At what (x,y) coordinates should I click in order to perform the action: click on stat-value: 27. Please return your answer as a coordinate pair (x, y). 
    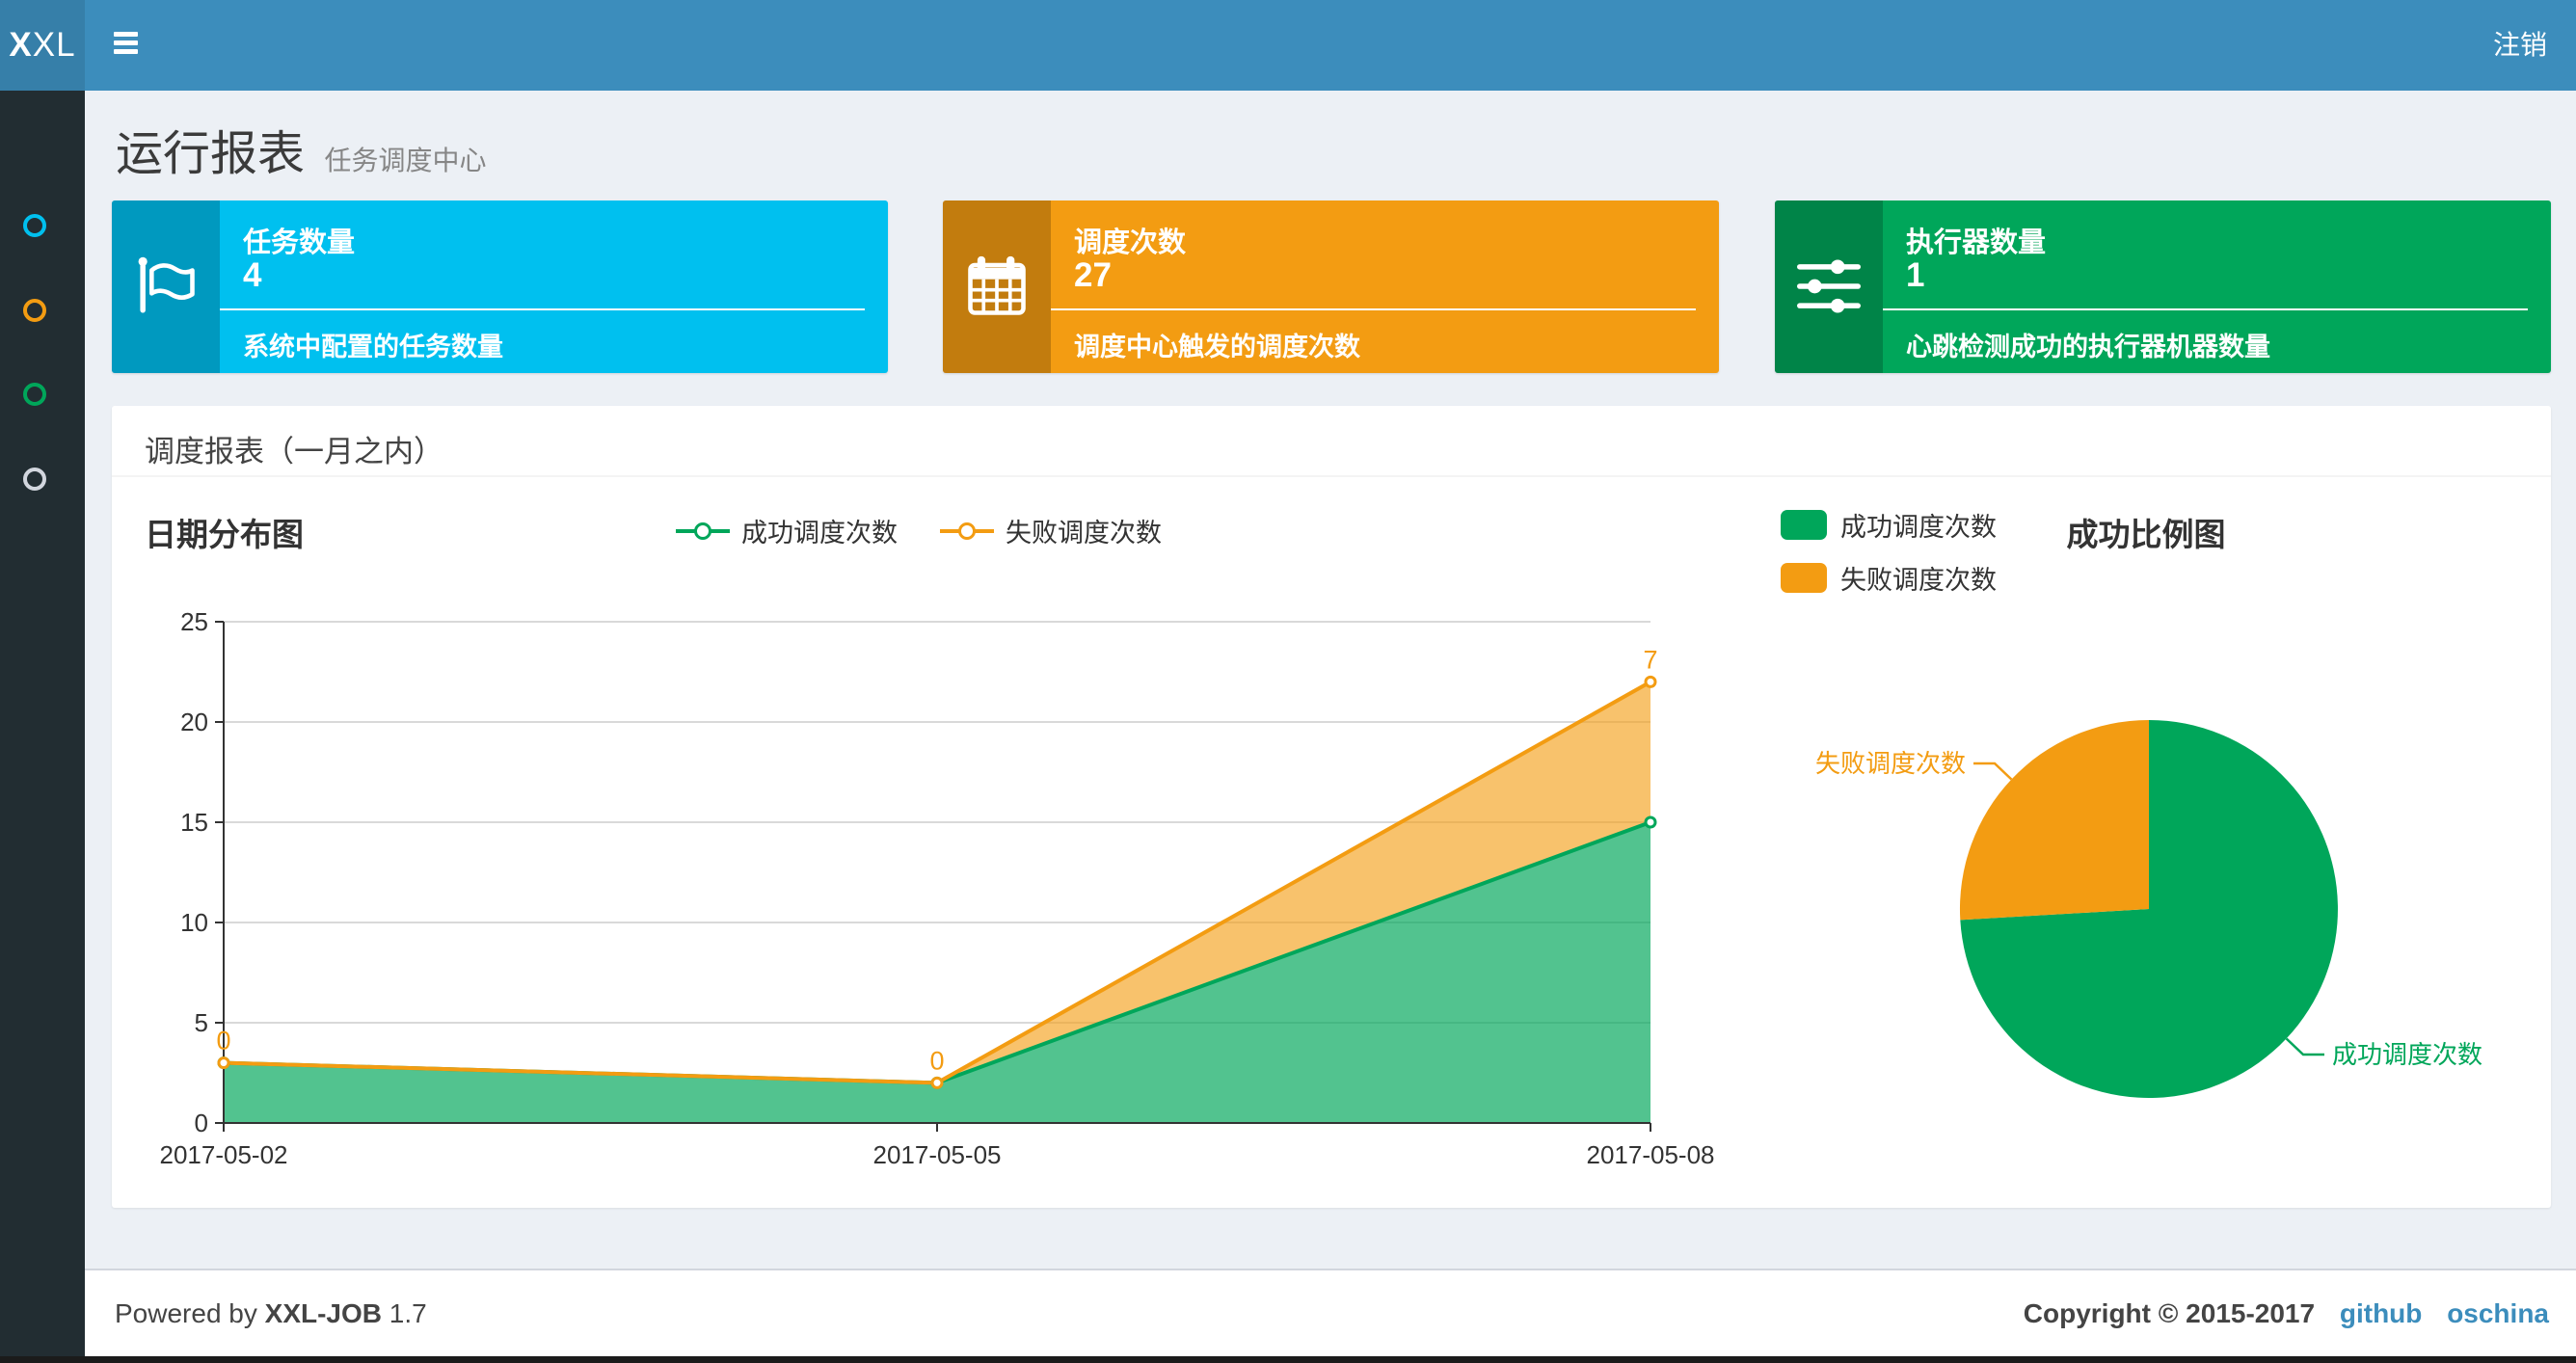
    Looking at the image, I should click on (1093, 275).